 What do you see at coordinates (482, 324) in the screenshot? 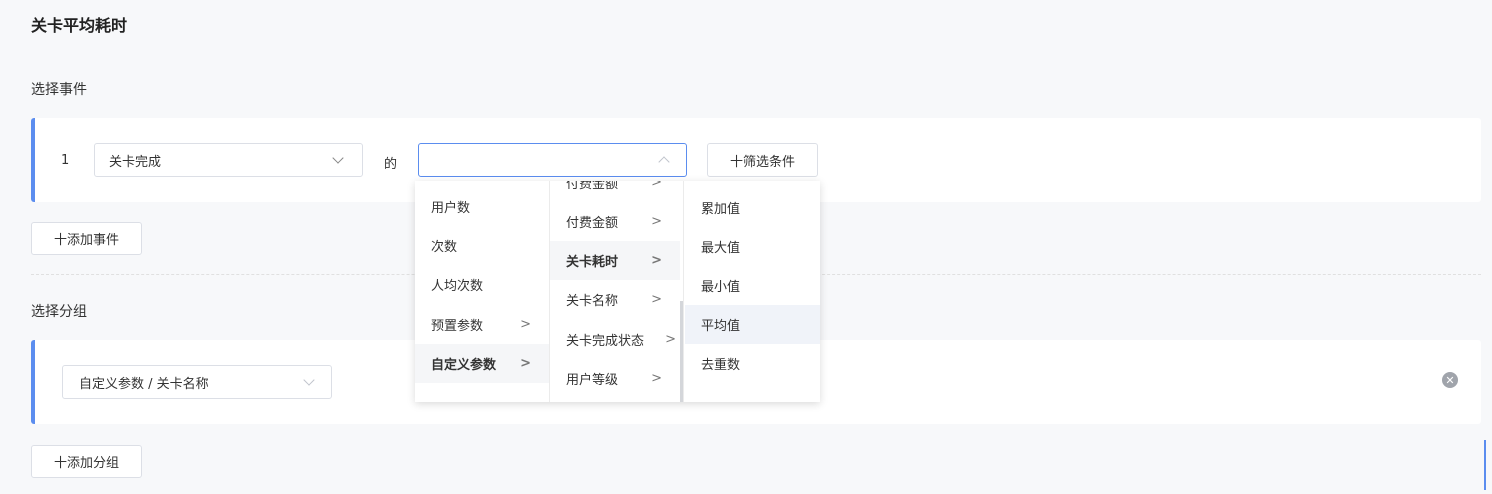
I see `menu-item-preset-params: 预置参数 >` at bounding box center [482, 324].